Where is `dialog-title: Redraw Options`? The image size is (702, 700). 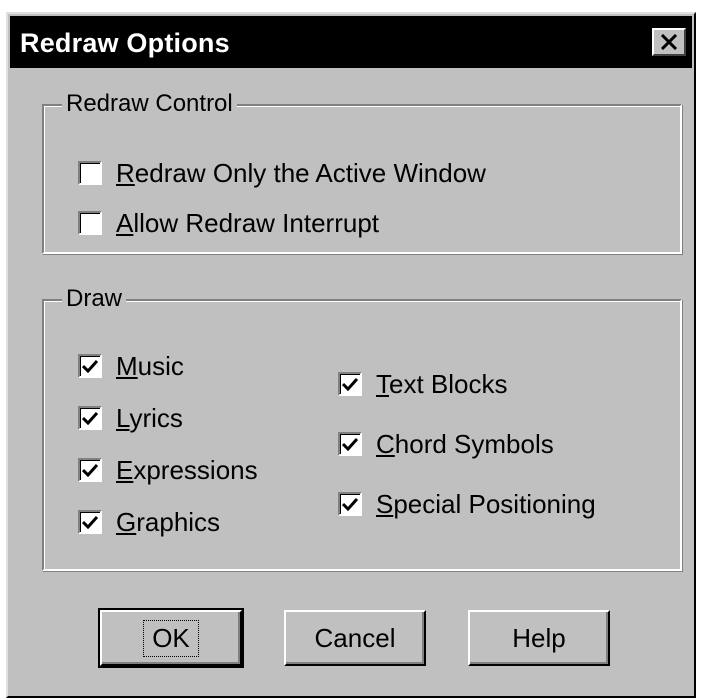 dialog-title: Redraw Options is located at coordinates (125, 43).